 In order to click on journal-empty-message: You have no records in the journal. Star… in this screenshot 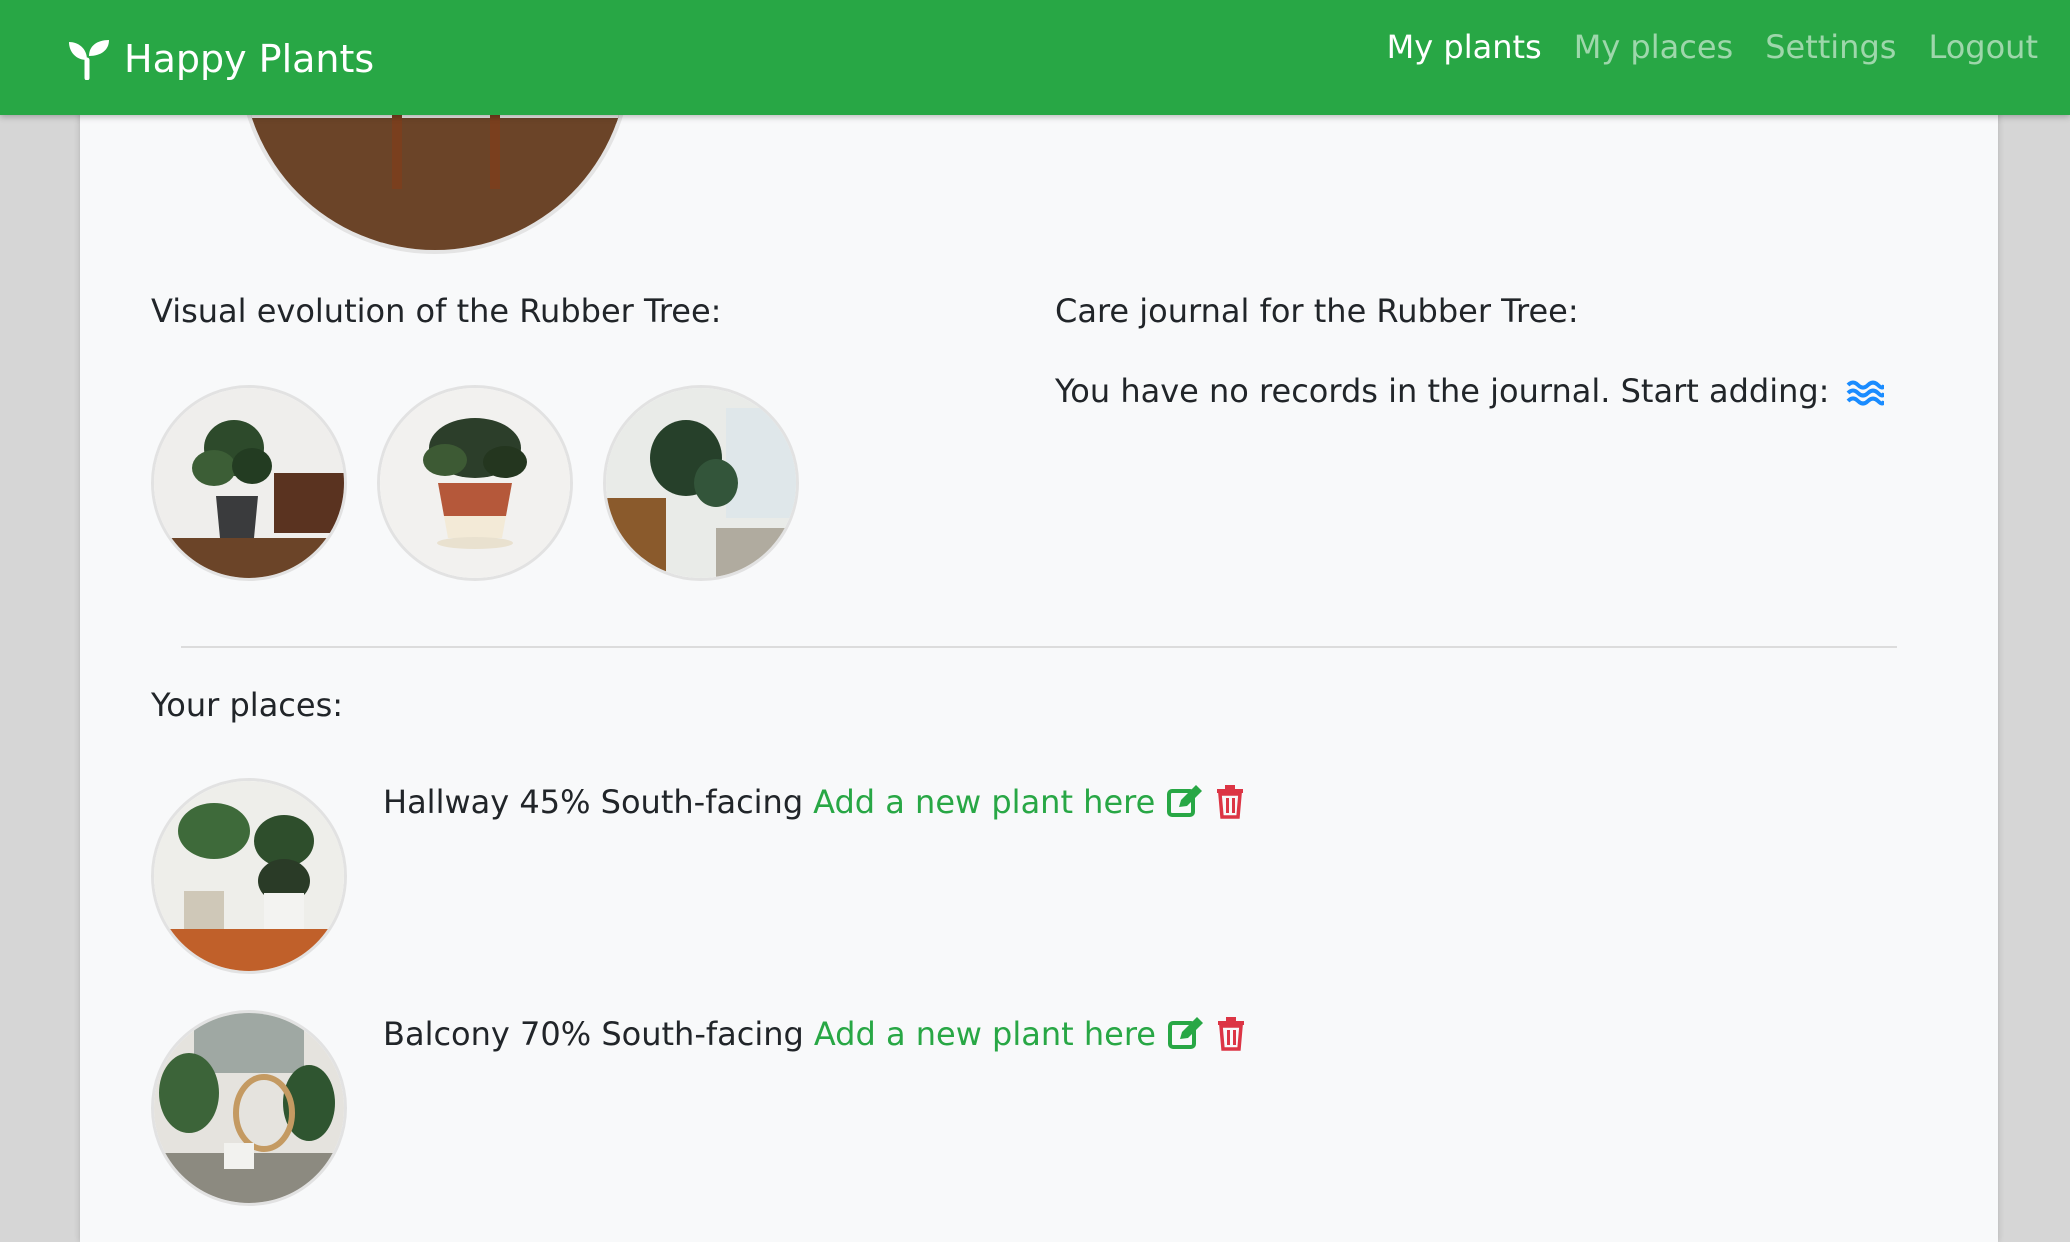, I will do `click(1469, 391)`.